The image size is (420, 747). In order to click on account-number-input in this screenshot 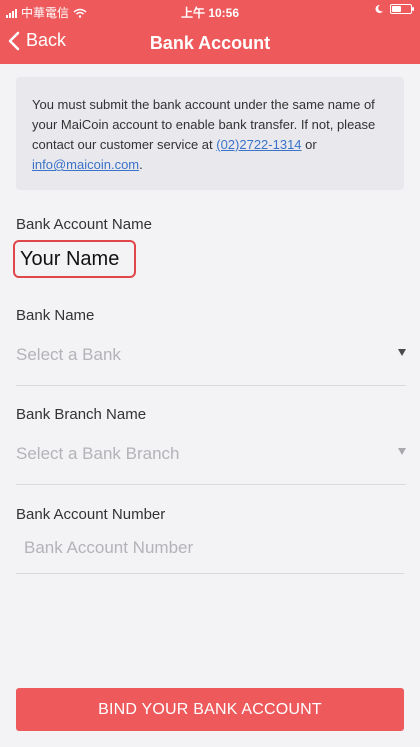, I will do `click(205, 548)`.